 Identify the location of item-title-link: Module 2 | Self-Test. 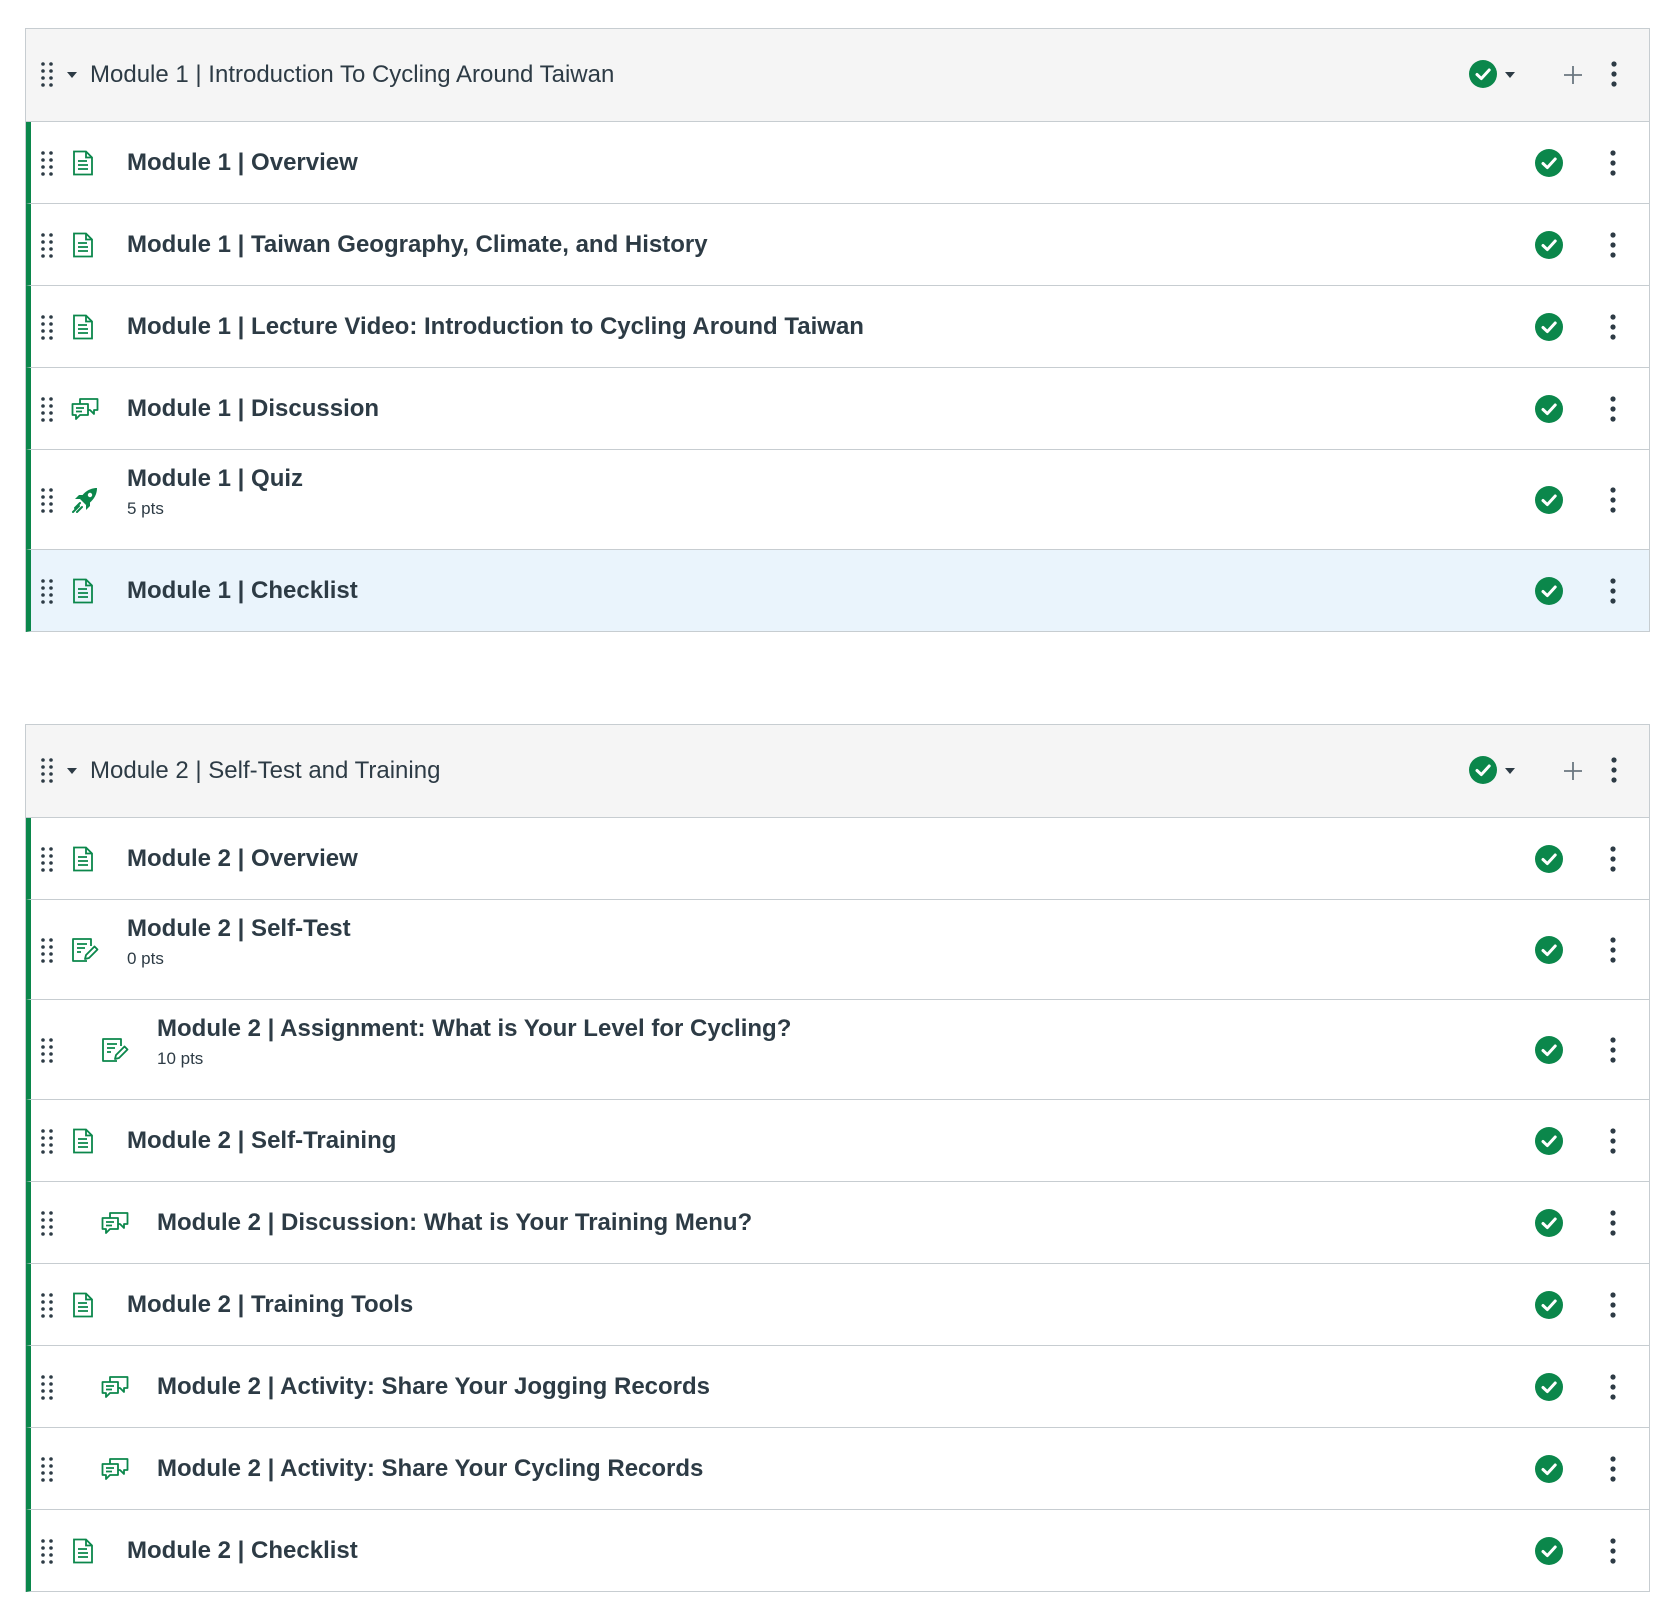
(239, 929).